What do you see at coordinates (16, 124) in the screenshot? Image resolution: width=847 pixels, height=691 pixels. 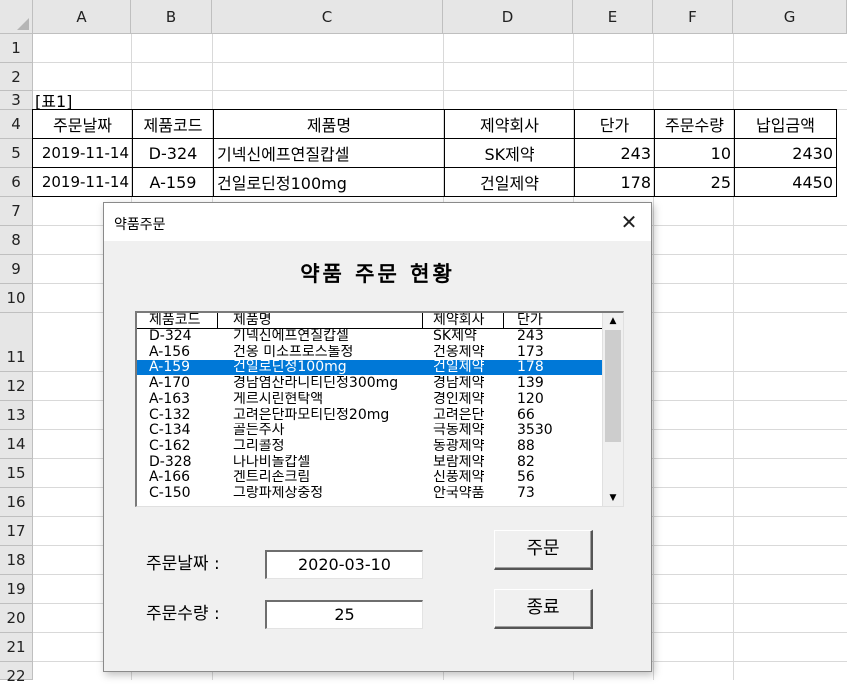 I see `row-header: 4` at bounding box center [16, 124].